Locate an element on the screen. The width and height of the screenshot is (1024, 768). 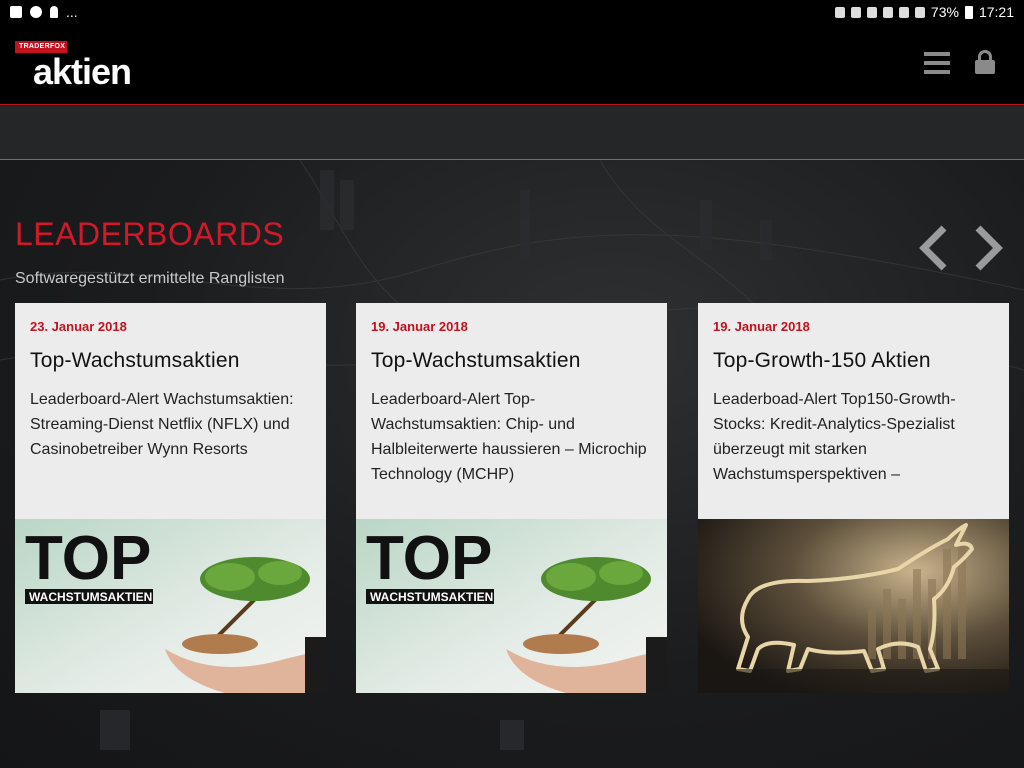
site-header: TRADERFOX aktien is located at coordinates (512, 64).